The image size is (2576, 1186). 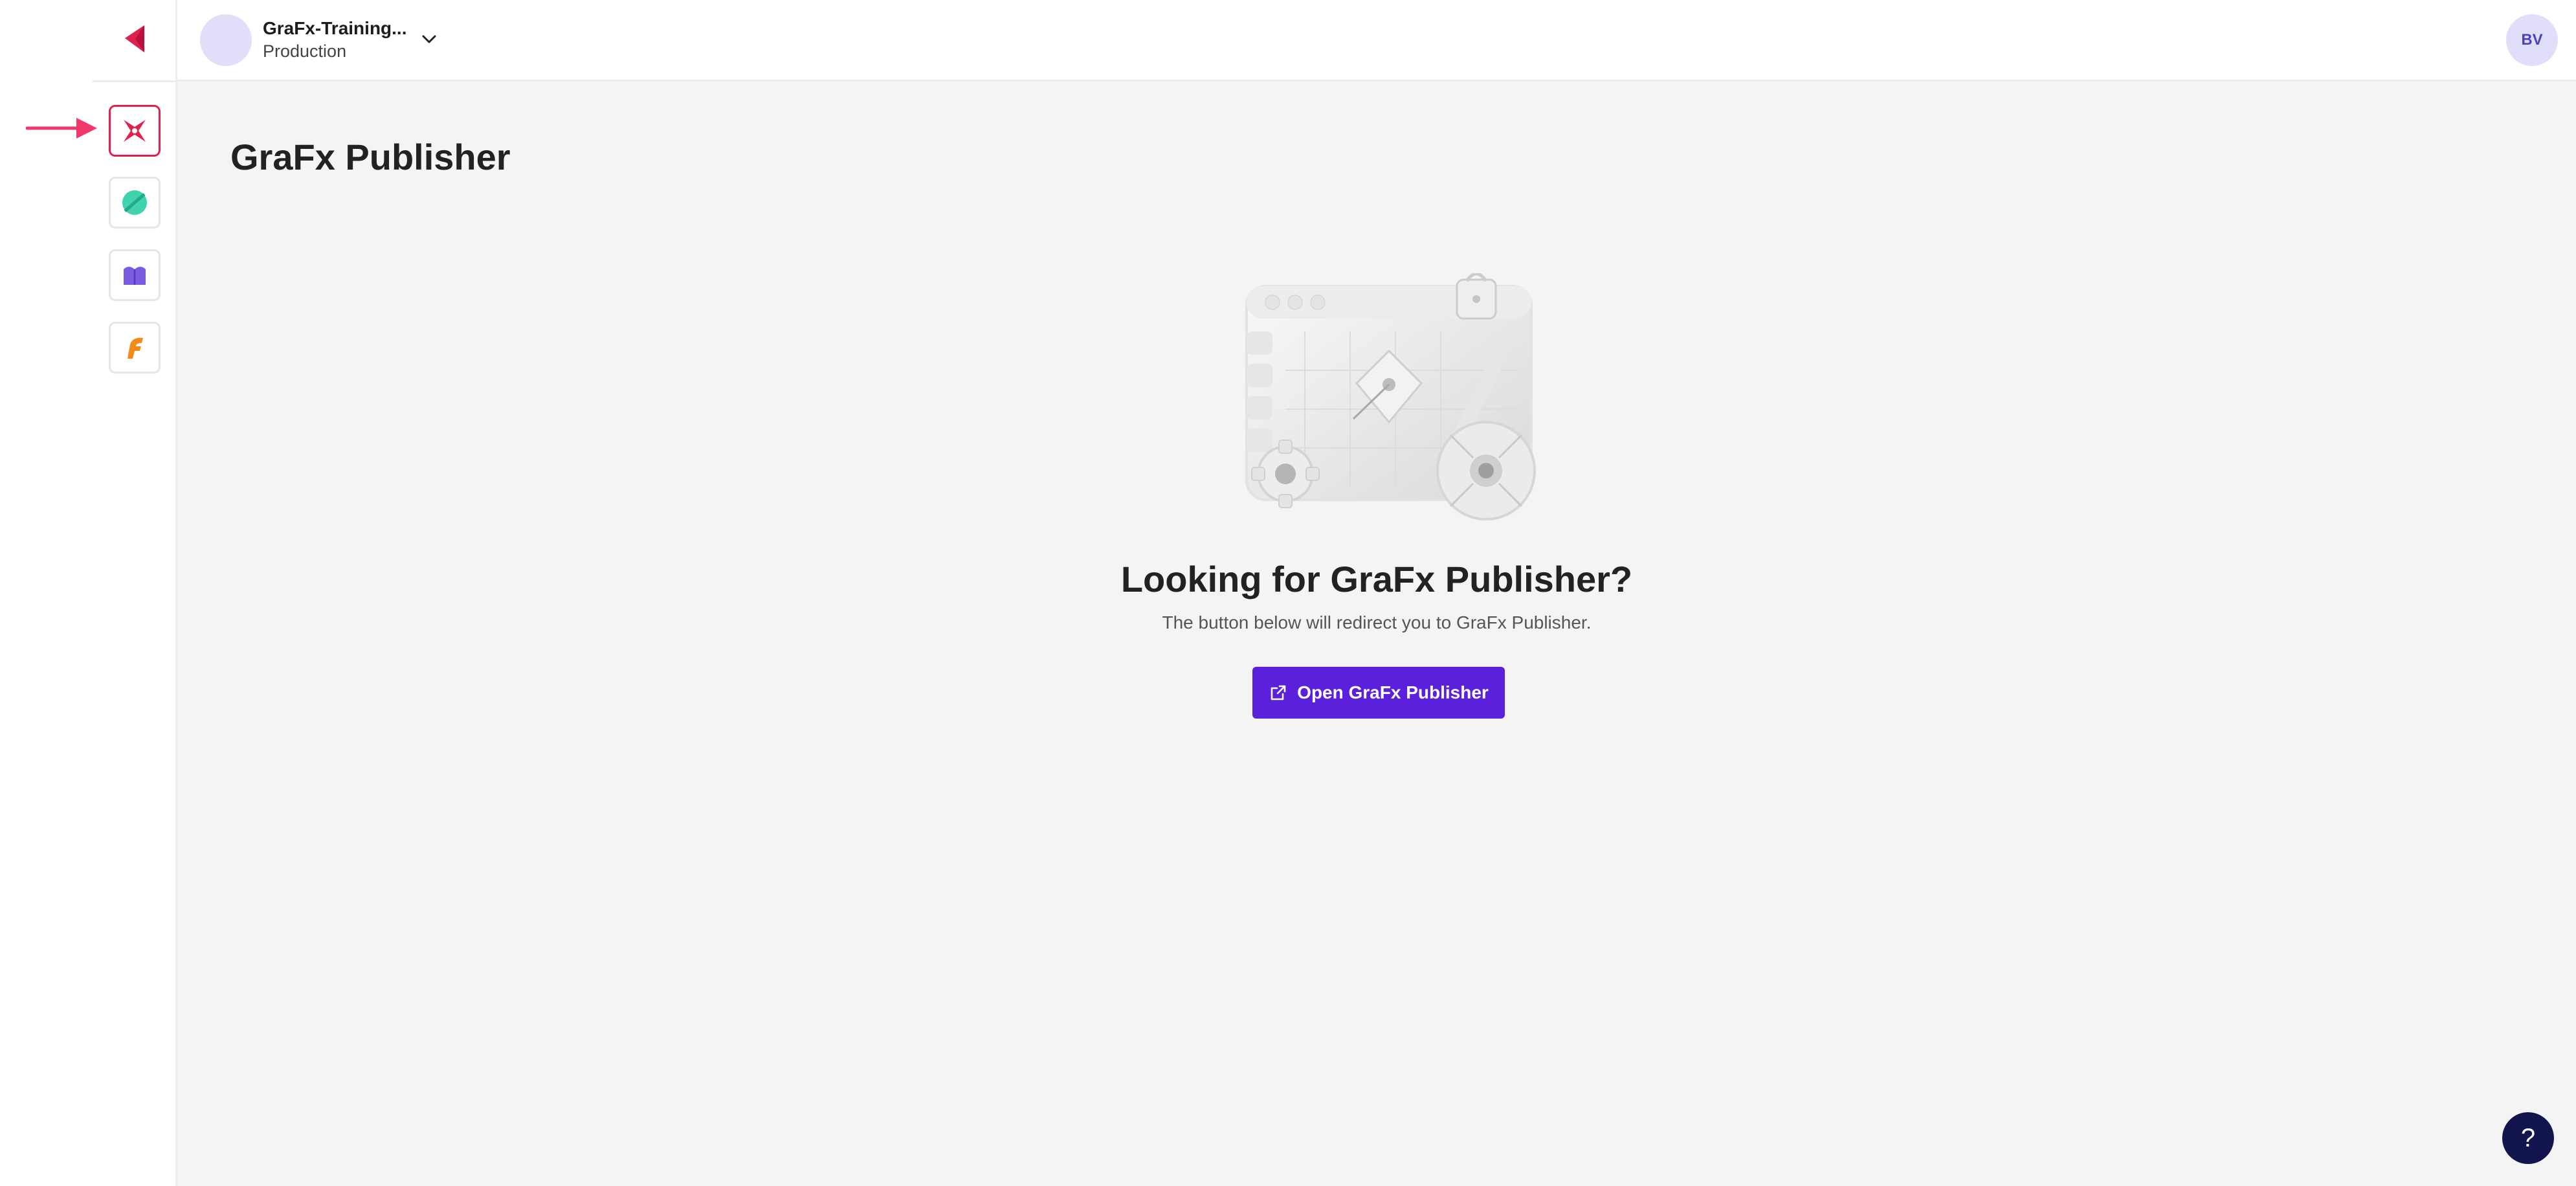 What do you see at coordinates (61, 129) in the screenshot?
I see `pointer-arrow-icon` at bounding box center [61, 129].